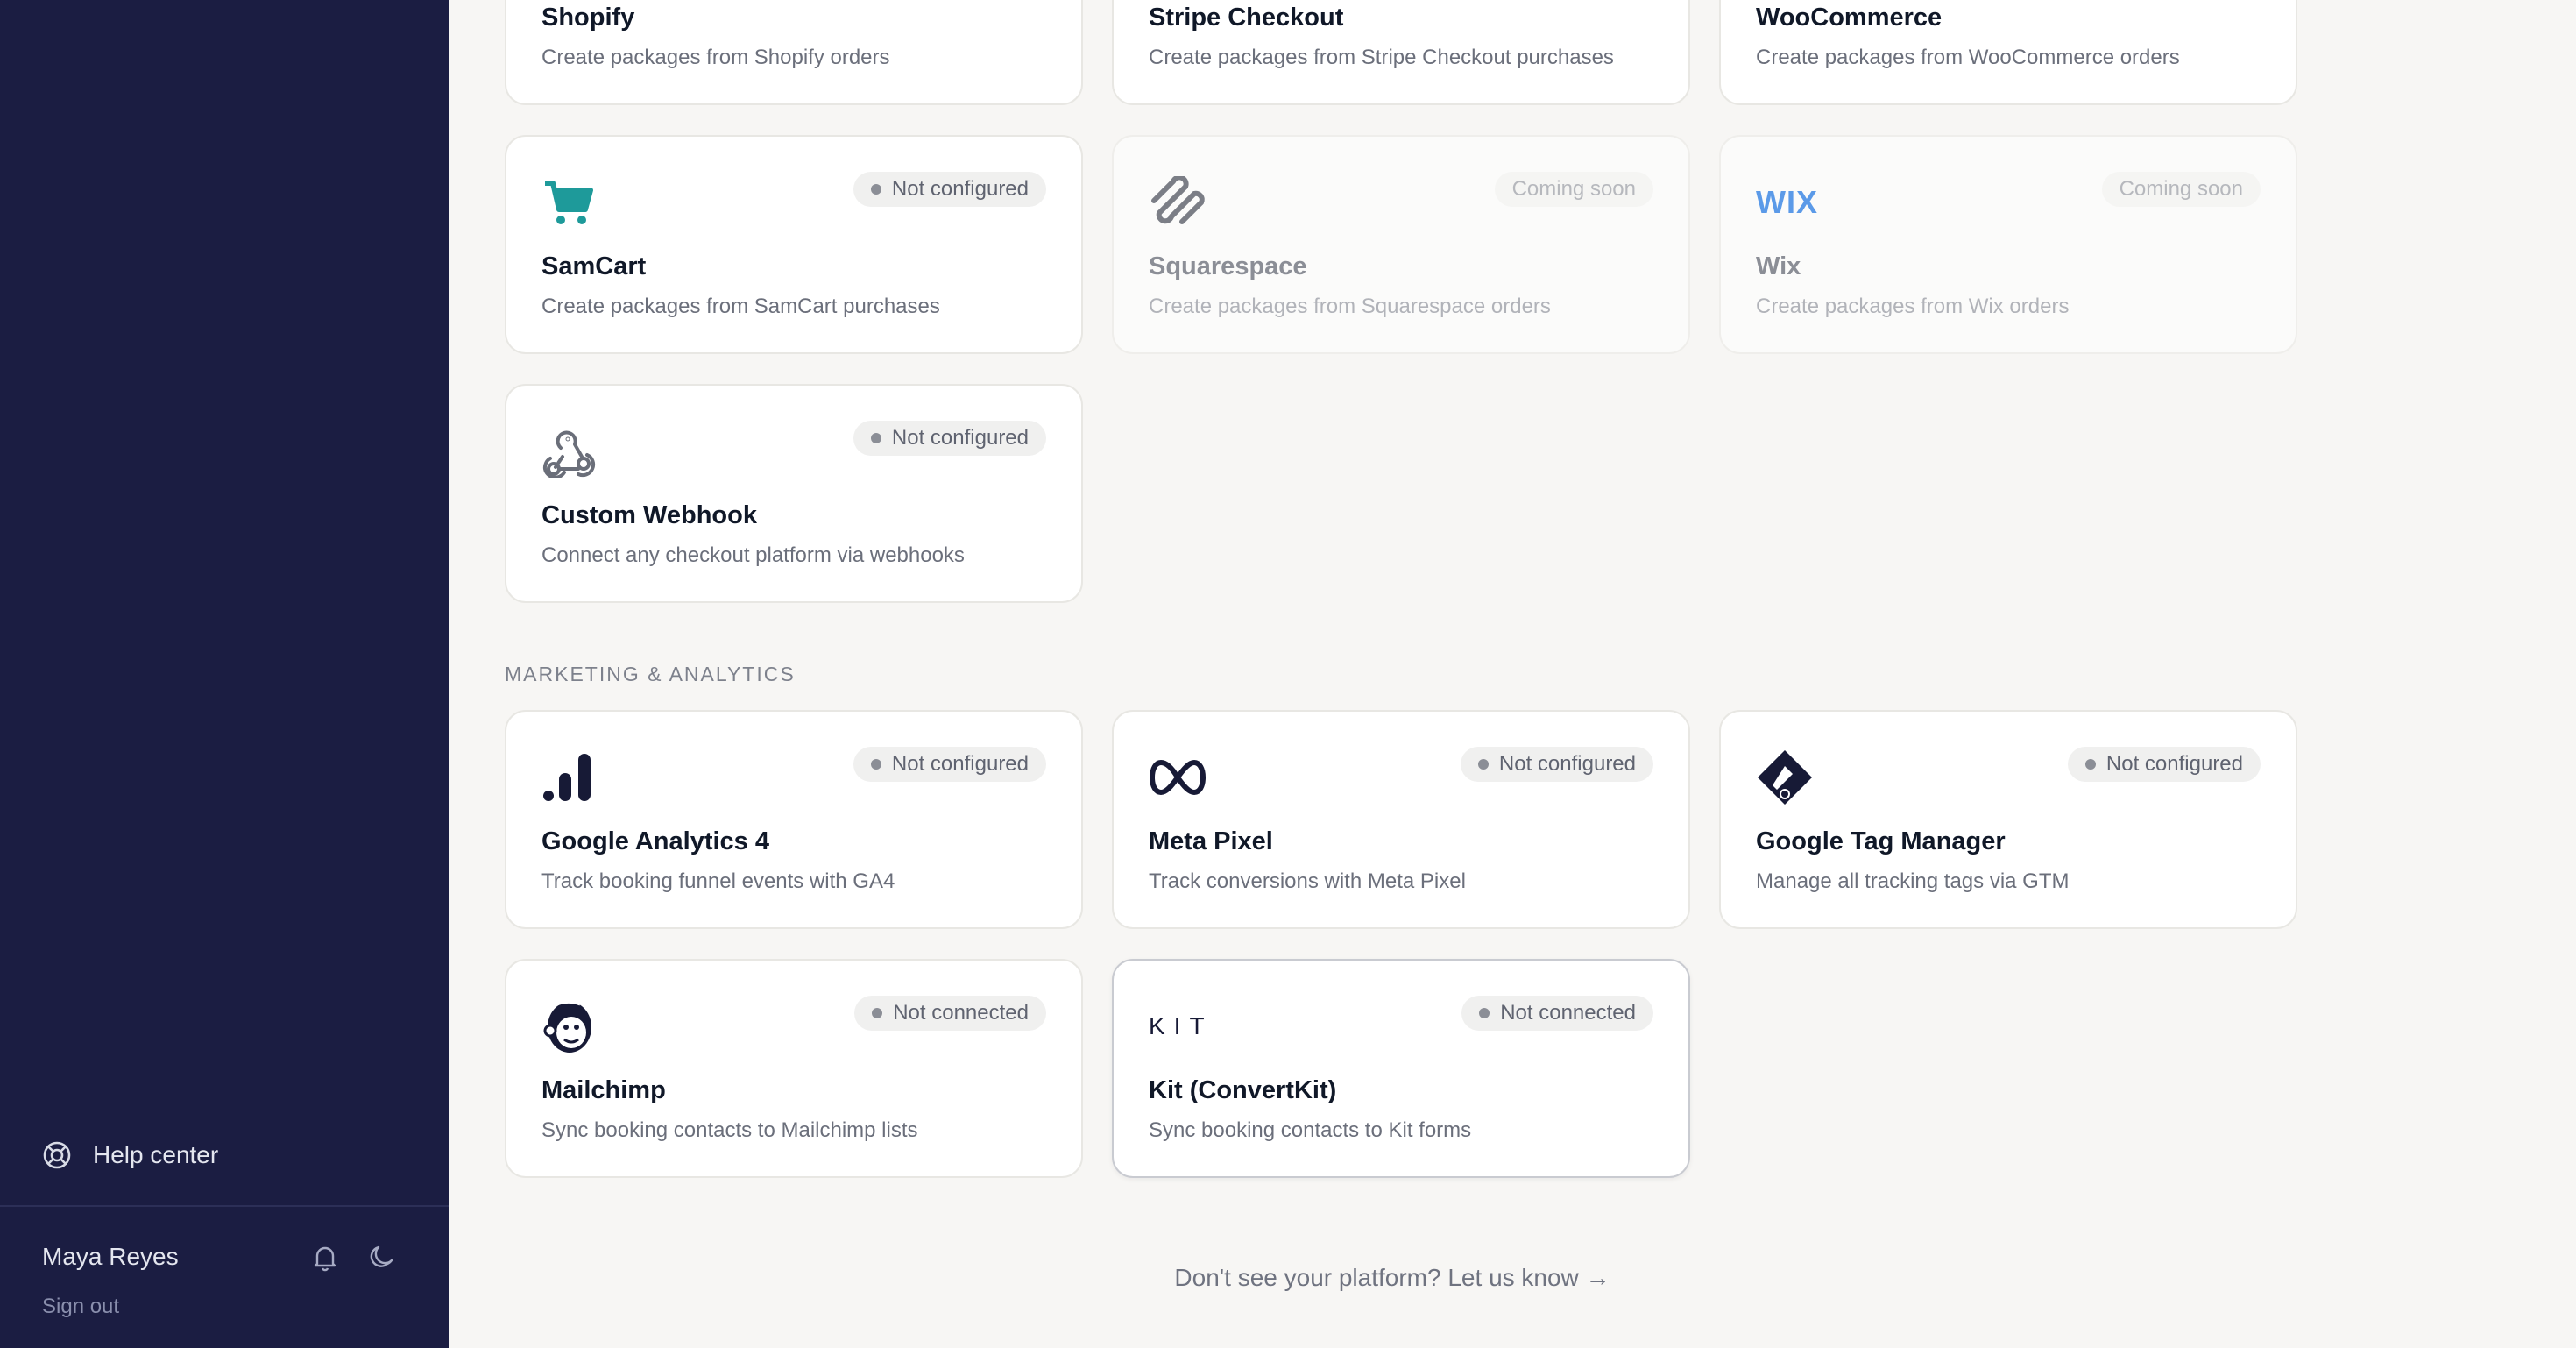  I want to click on kit-icon: KIT, so click(1179, 1026).